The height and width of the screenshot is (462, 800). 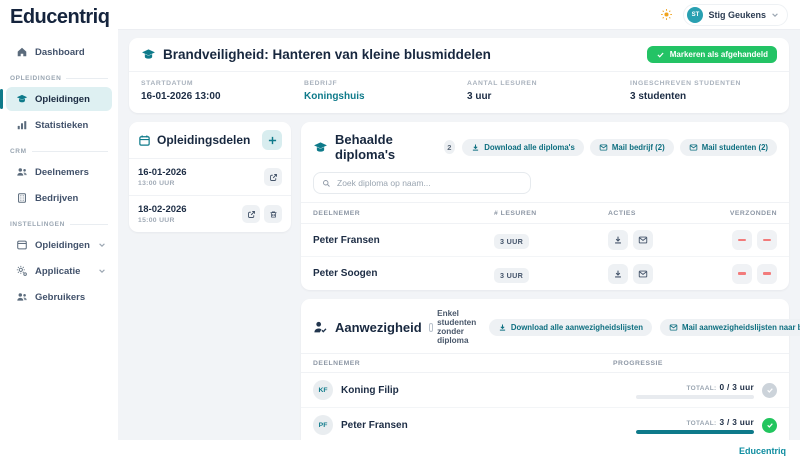 I want to click on sidebar-item-label: Bedrijven, so click(x=57, y=198).